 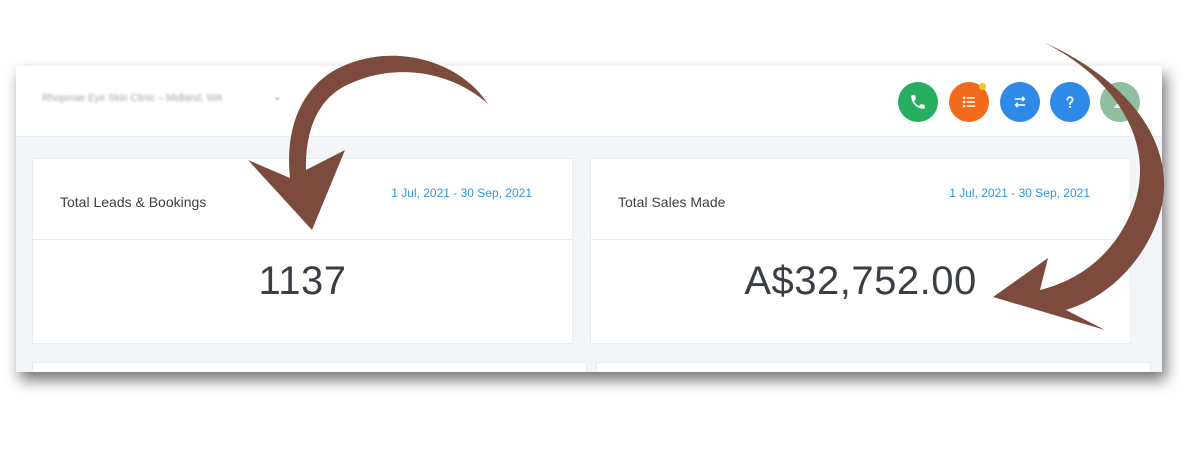 I want to click on location-selector: Rhopmae Eye Skin Clinic – Midland, WA, so click(x=132, y=98).